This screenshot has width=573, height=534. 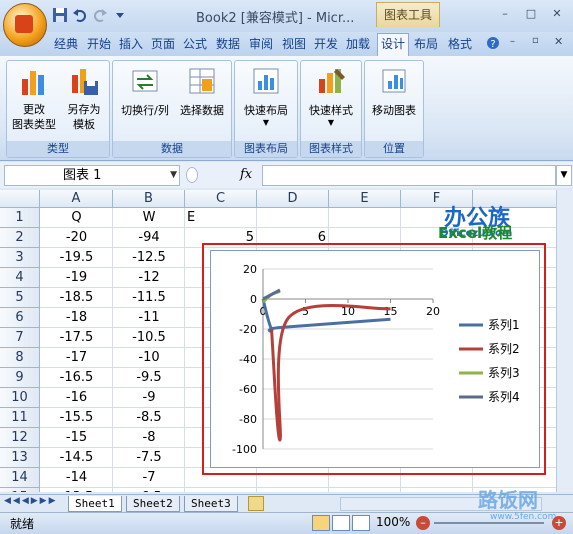 I want to click on ribbon-restore-icon: ▫, so click(x=535, y=40).